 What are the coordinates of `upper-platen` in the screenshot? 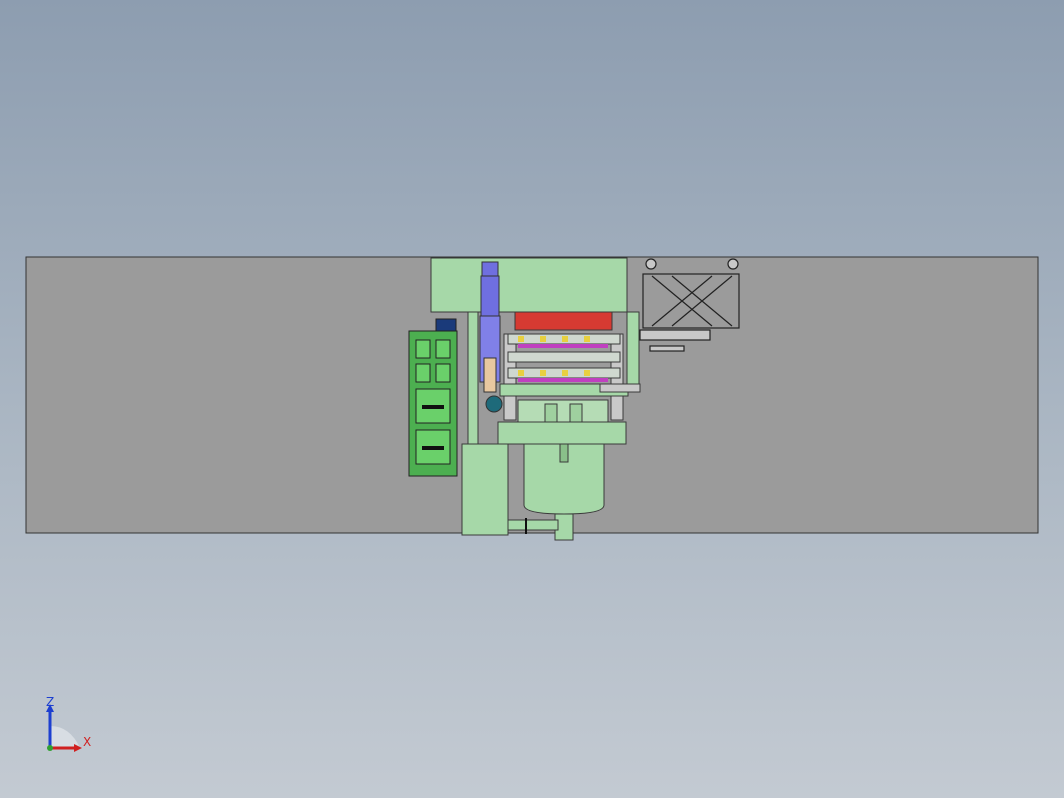 It's located at (563, 321).